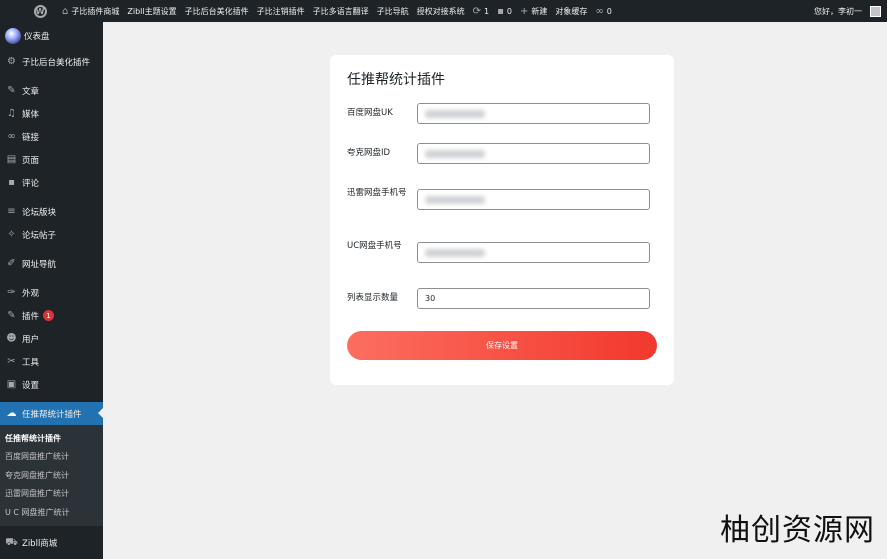  I want to click on sidebar-item-beautify-plugin: ⚙ 子比后台美化插件, so click(51, 61).